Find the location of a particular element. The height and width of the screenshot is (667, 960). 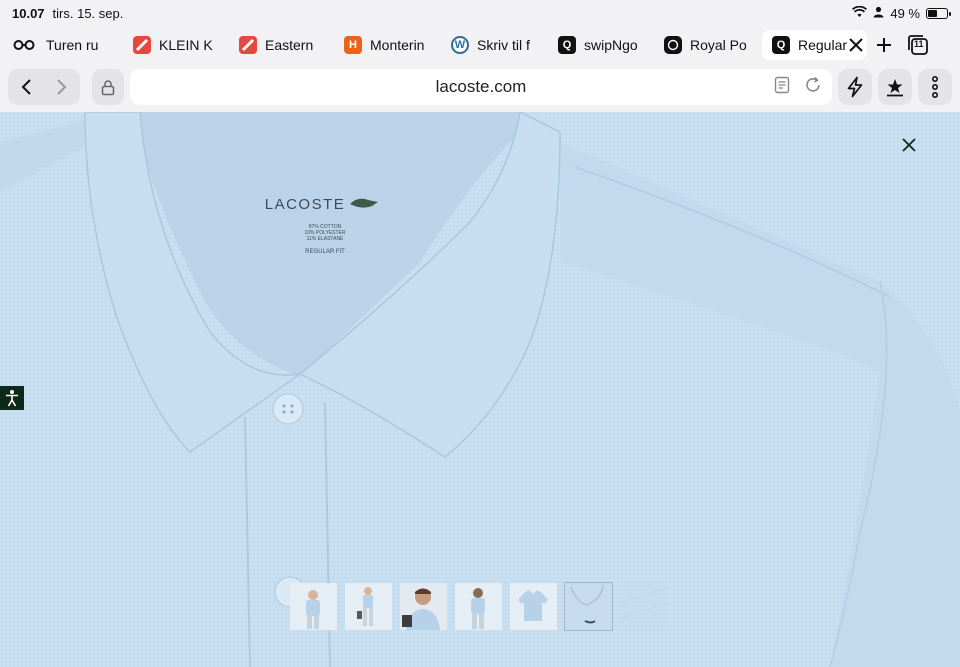

tab-monterin: H Monterin is located at coordinates (387, 45).